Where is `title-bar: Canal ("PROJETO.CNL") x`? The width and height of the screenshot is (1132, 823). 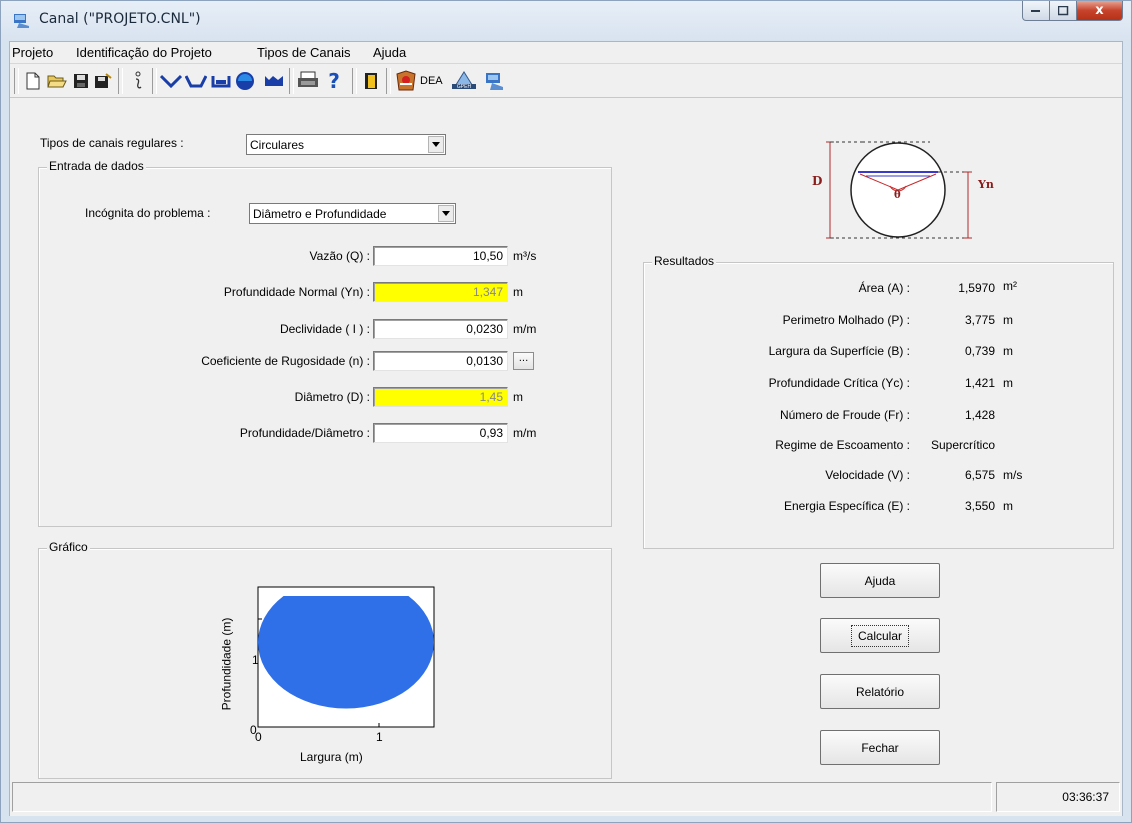
title-bar: Canal ("PROJETO.CNL") x is located at coordinates (566, 21).